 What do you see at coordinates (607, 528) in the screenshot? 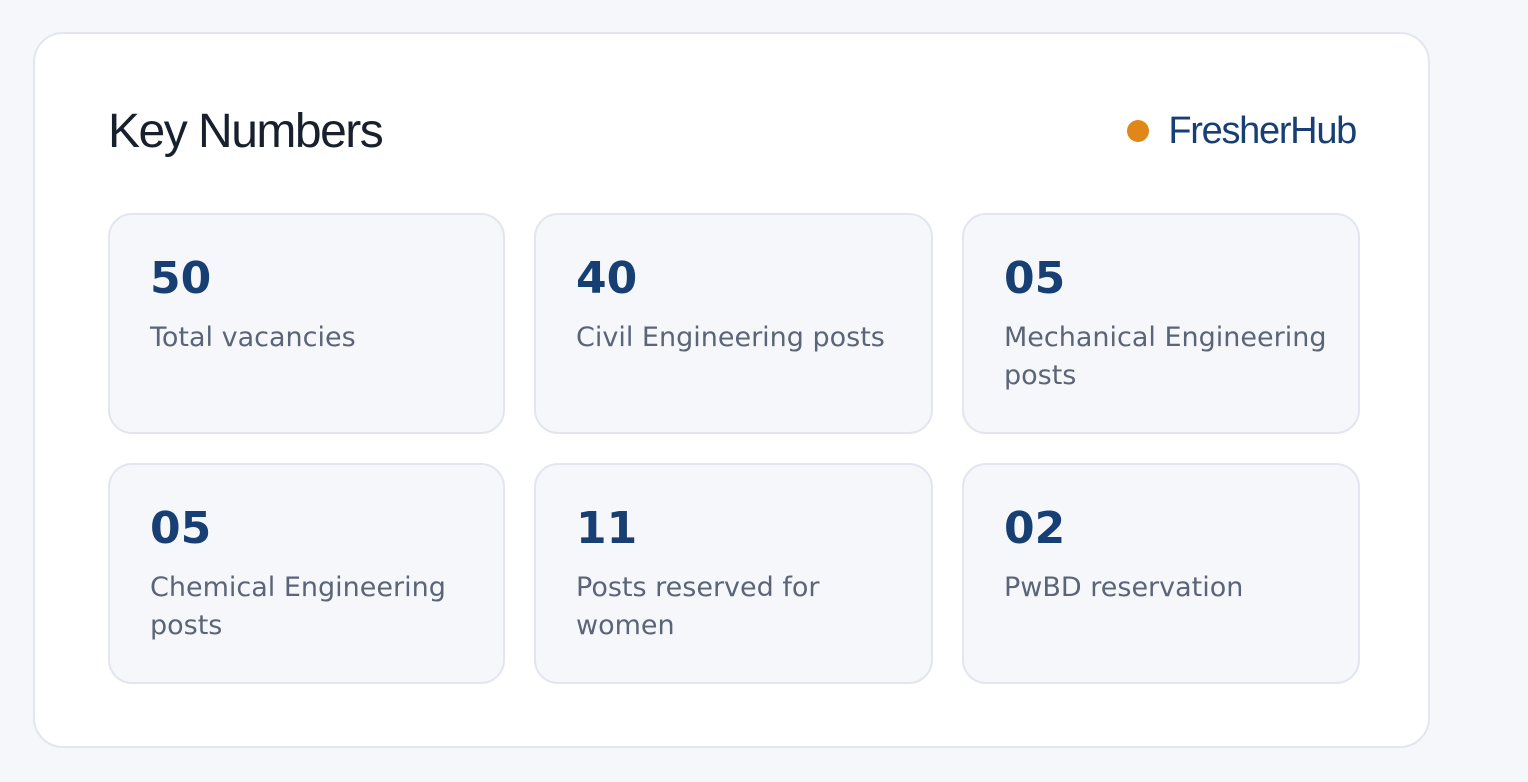
I see `stat-value: 11` at bounding box center [607, 528].